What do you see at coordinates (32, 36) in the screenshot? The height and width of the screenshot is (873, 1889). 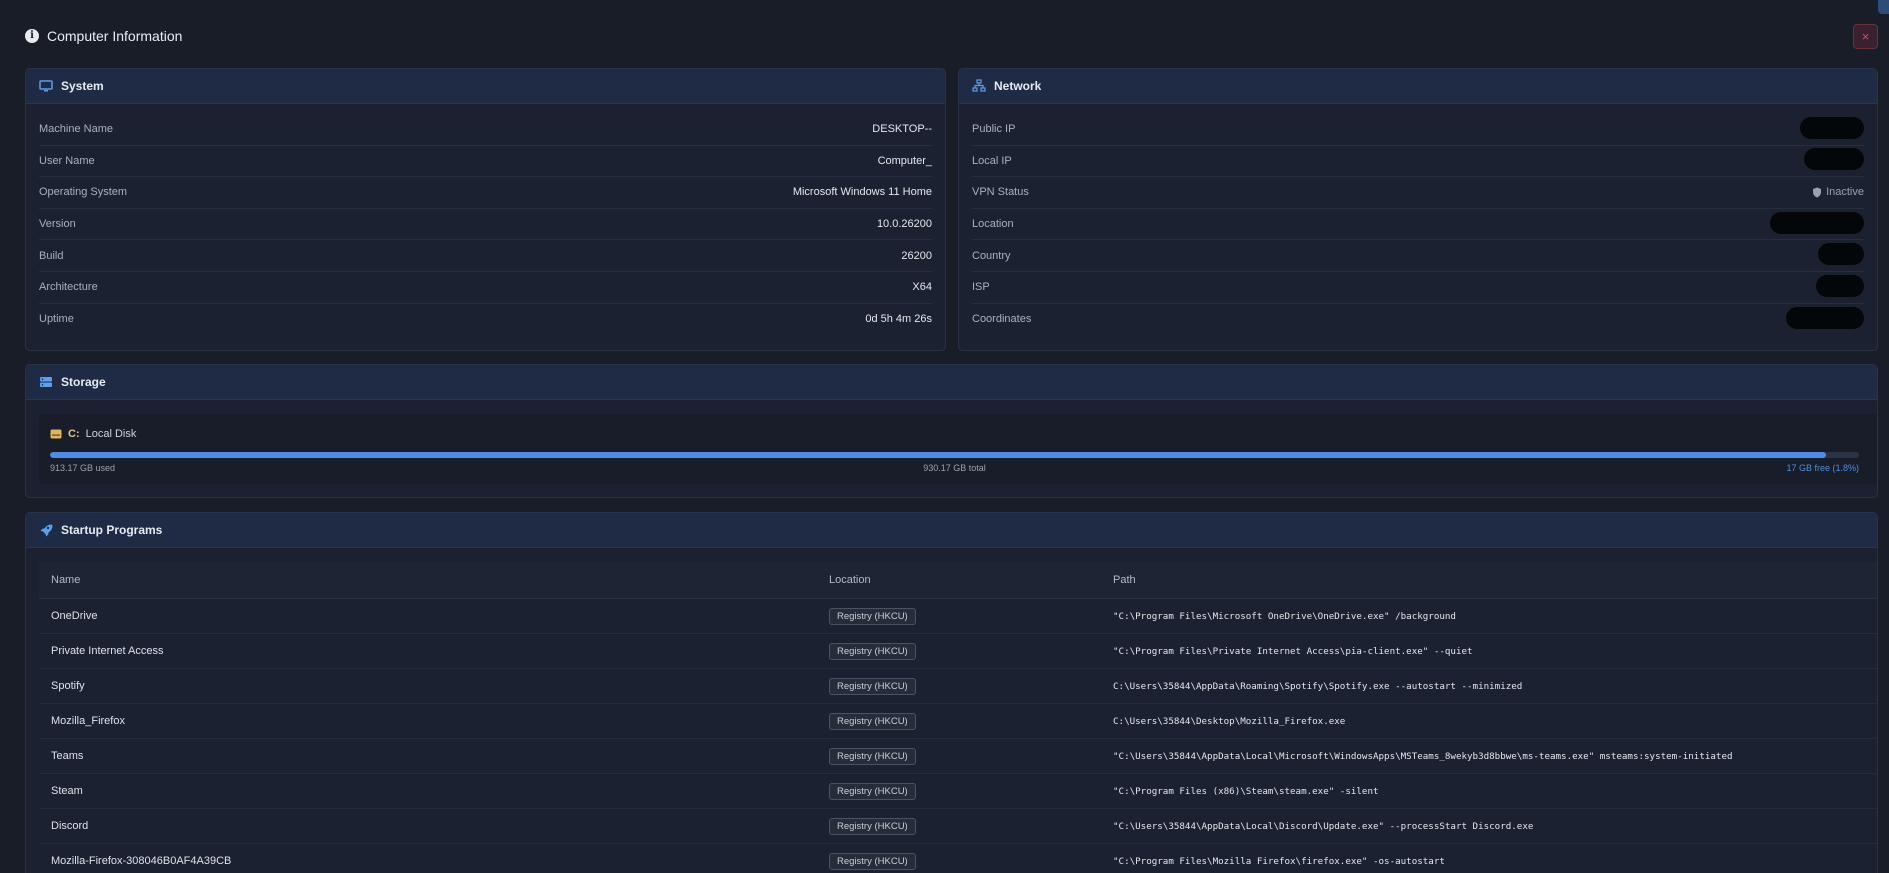 I see `info-icon: i` at bounding box center [32, 36].